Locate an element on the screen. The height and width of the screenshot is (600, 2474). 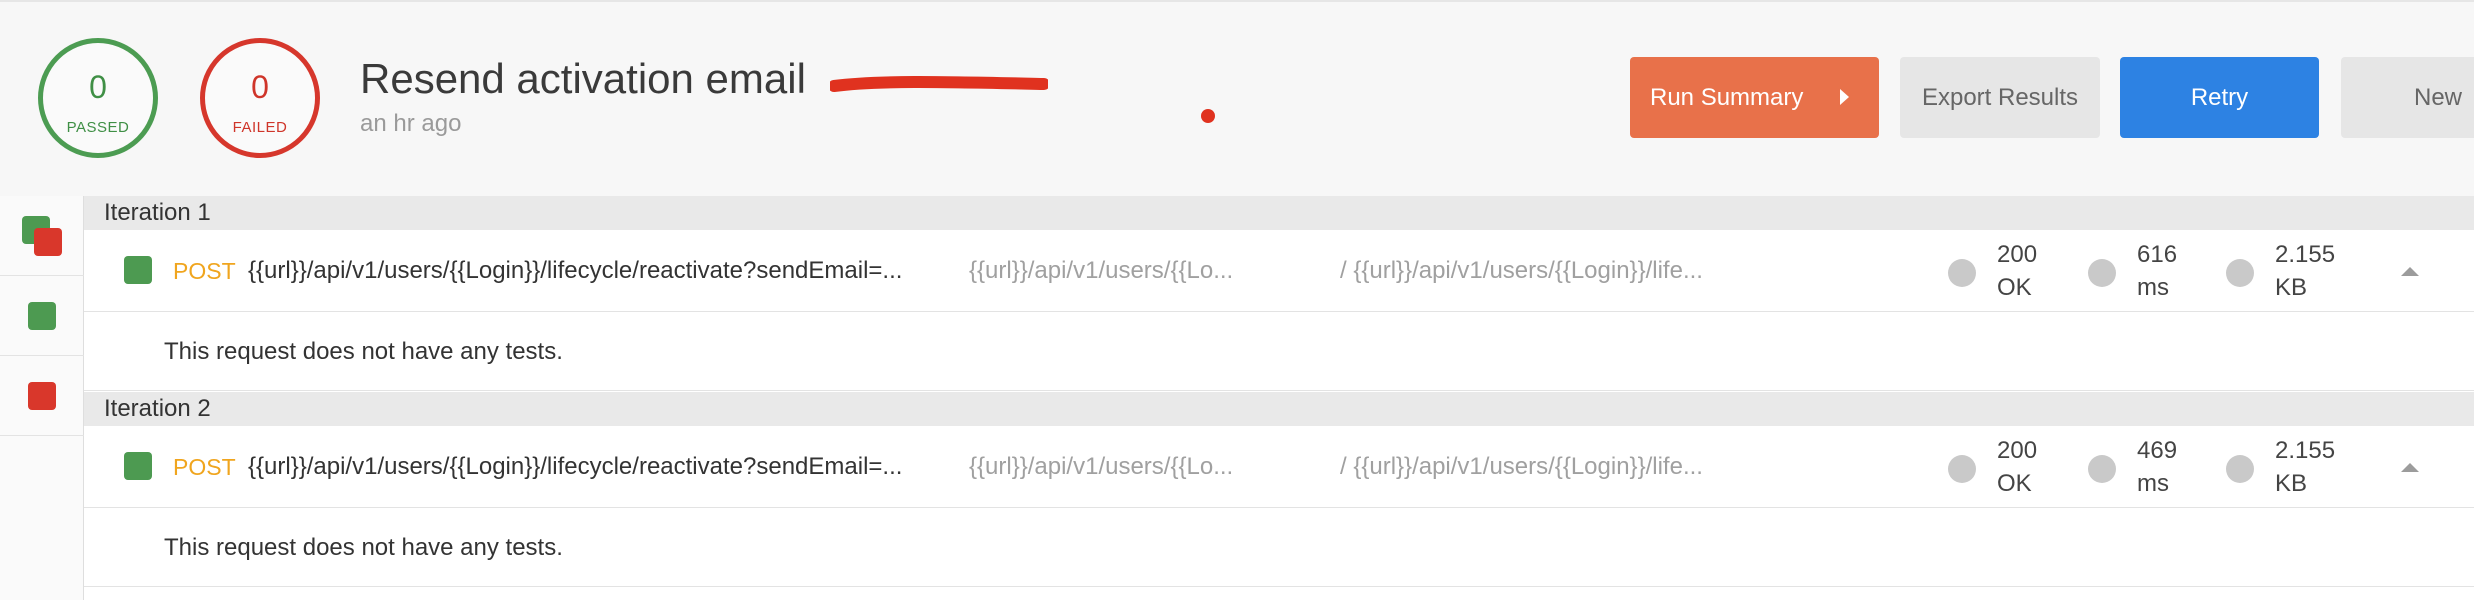
failed-count: 0 is located at coordinates (260, 87).